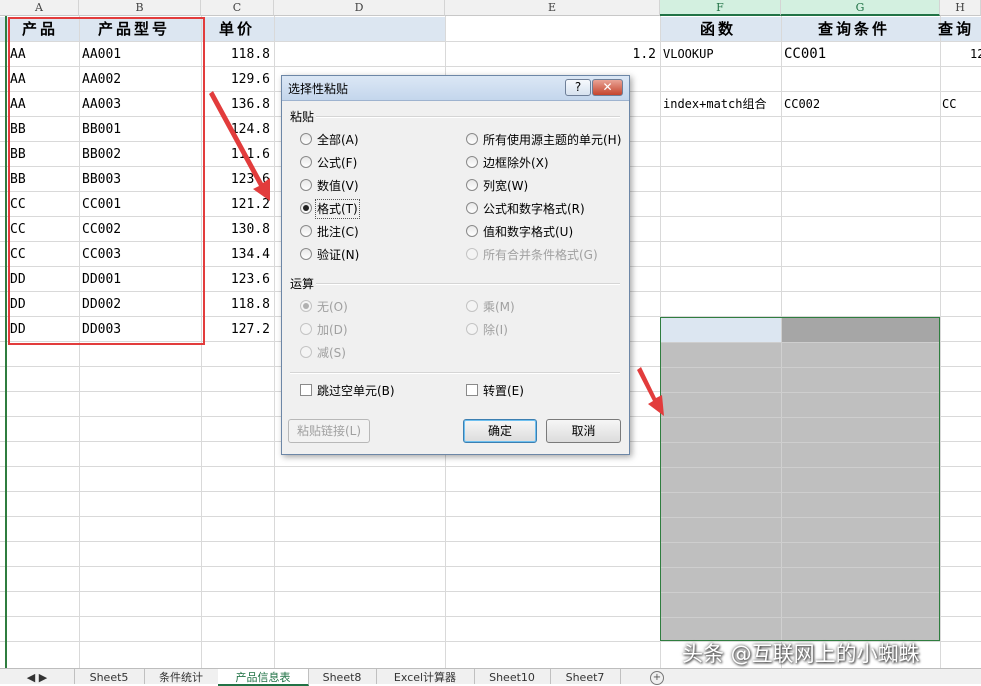 This screenshot has width=981, height=686. What do you see at coordinates (721, 330) in the screenshot?
I see `target-range-first-cell` at bounding box center [721, 330].